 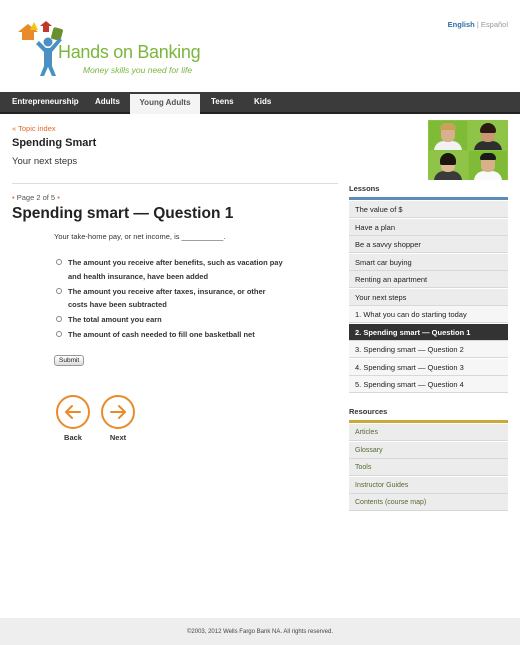 What do you see at coordinates (54, 143) in the screenshot?
I see `topic-title: Spending Smart` at bounding box center [54, 143].